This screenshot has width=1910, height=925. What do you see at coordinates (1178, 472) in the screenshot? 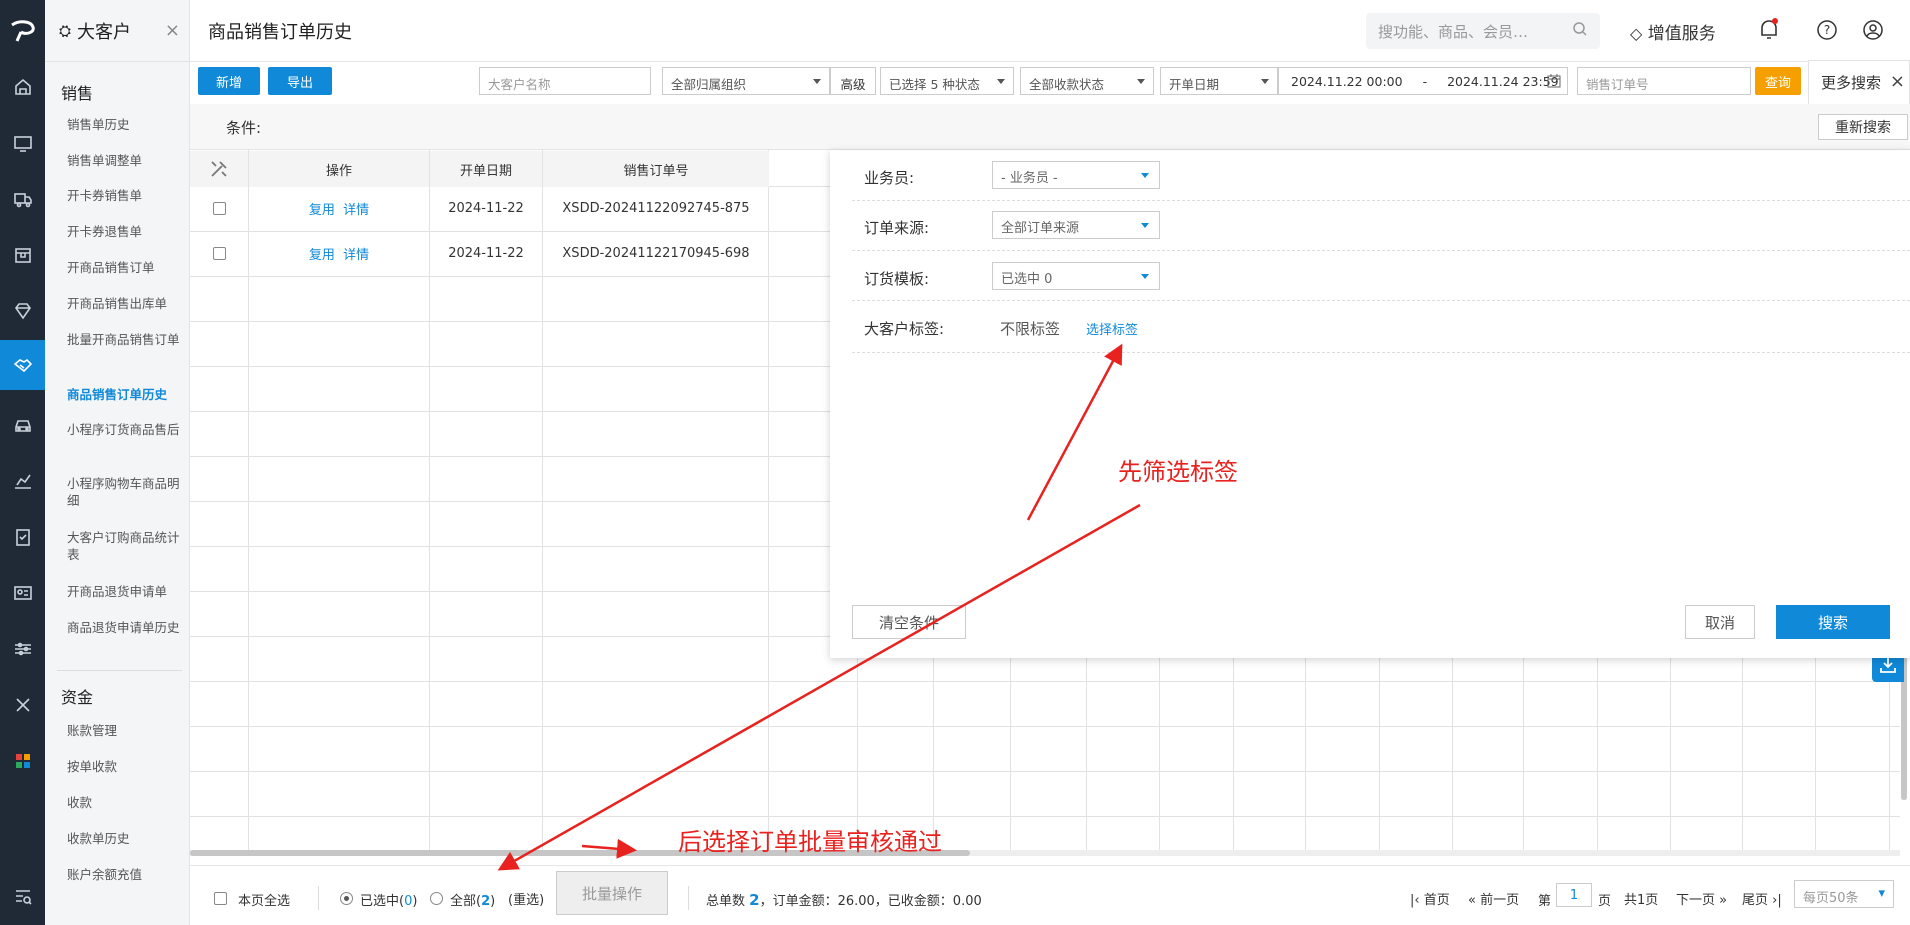
I see `annotation-step1: 先筛选标签` at bounding box center [1178, 472].